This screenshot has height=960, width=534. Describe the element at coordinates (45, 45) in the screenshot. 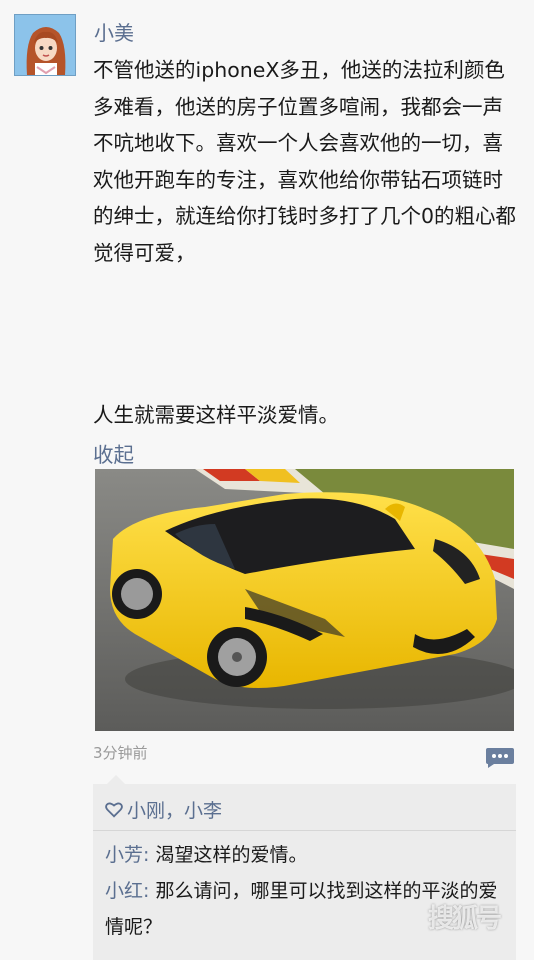

I see `avatar` at that location.